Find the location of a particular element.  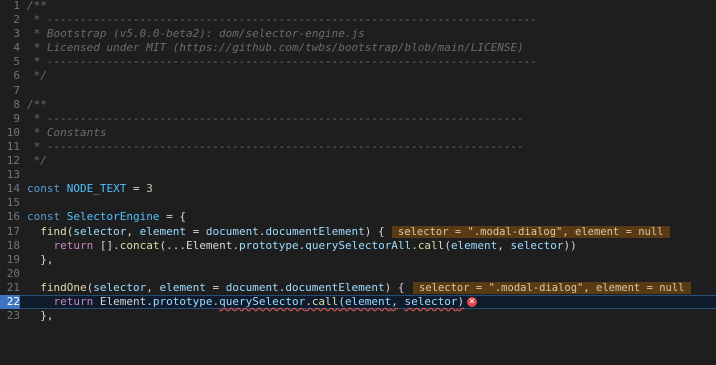

code-line: 15 is located at coordinates (358, 203).